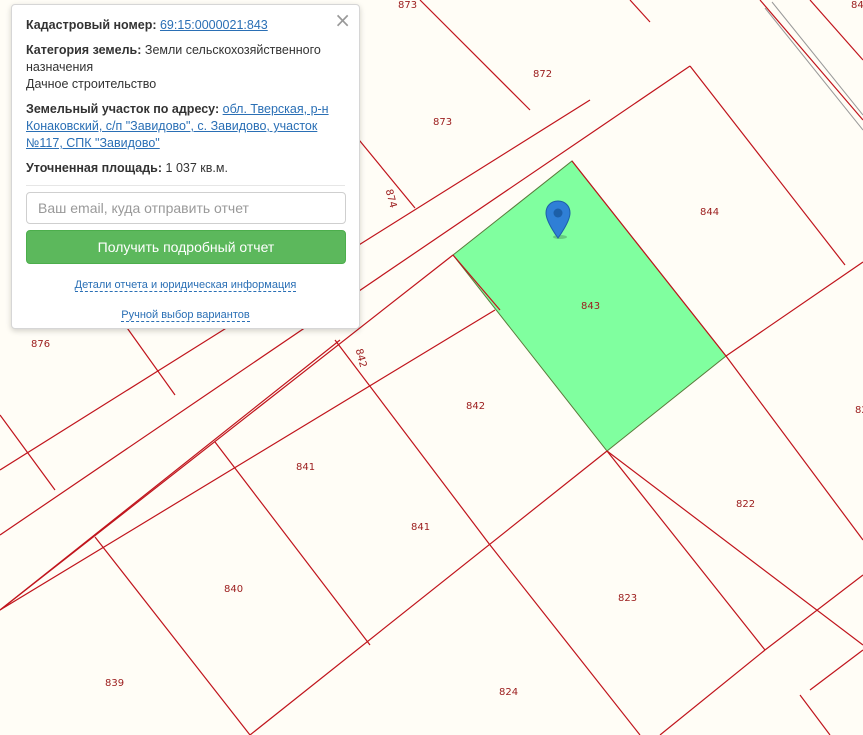 The height and width of the screenshot is (735, 863). What do you see at coordinates (94, 168) in the screenshot?
I see `area-label: Уточненная площадь:` at bounding box center [94, 168].